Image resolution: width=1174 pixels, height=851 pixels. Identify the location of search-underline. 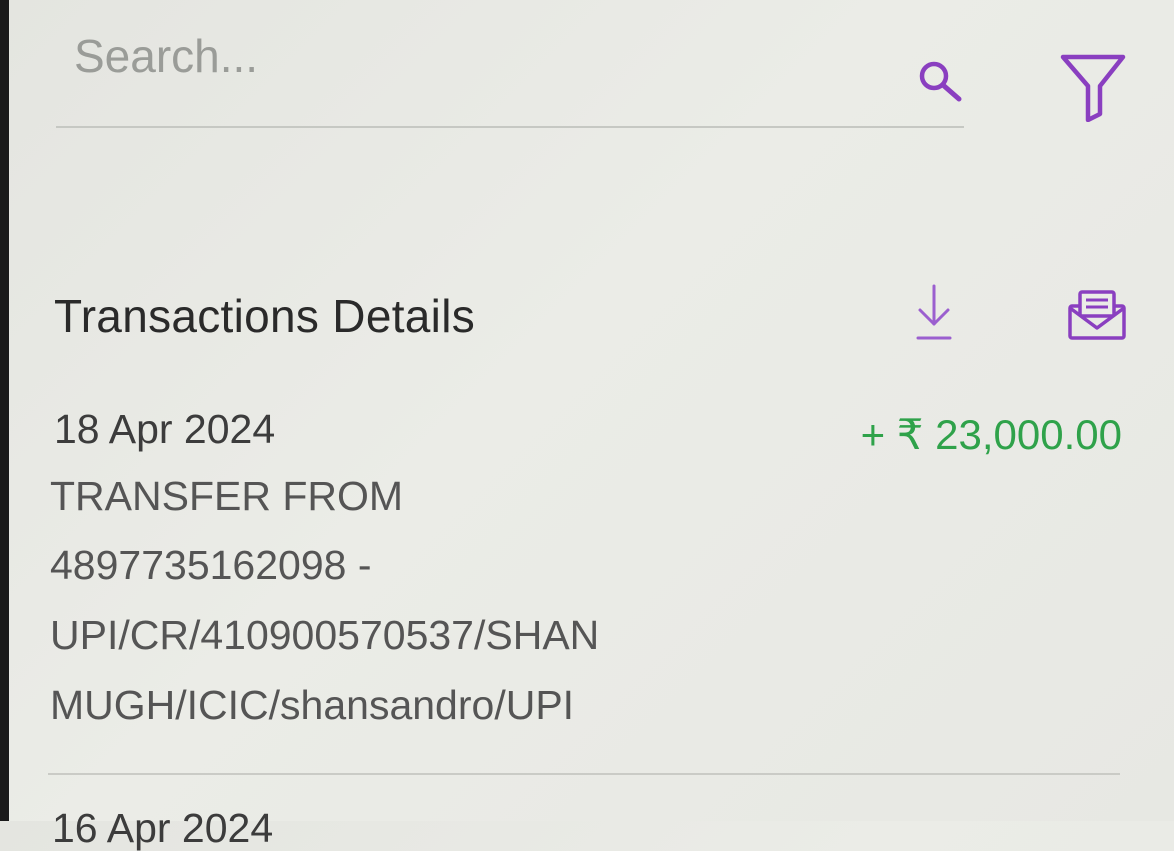
(510, 127).